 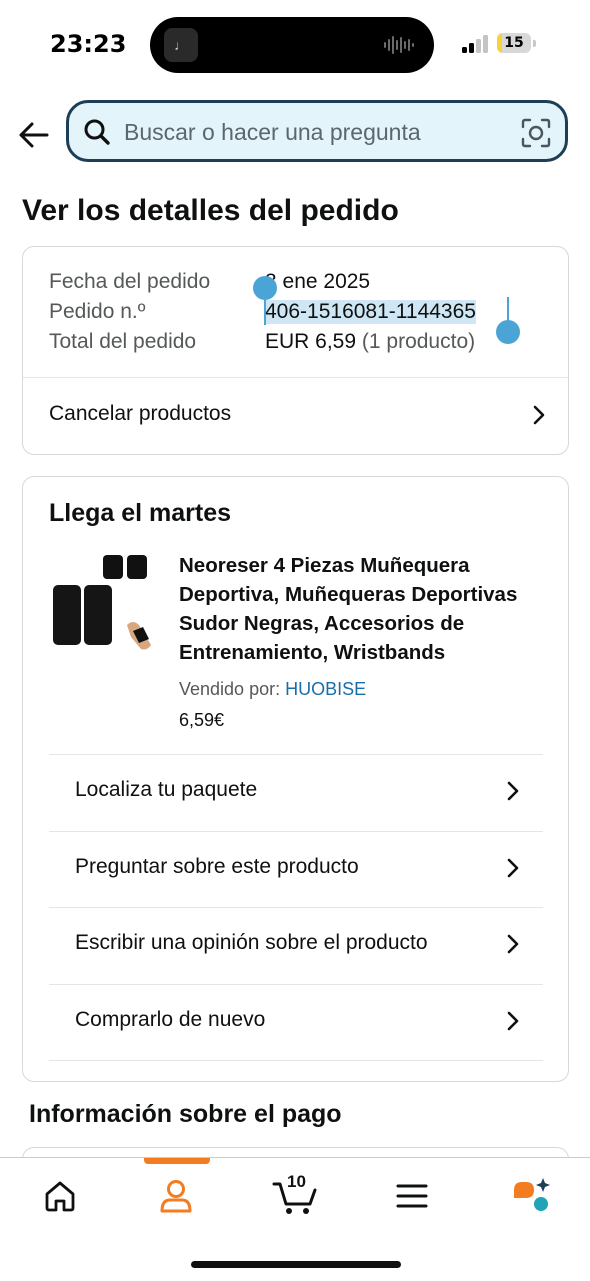 What do you see at coordinates (181, 45) in the screenshot?
I see `music-app-icon: ♩` at bounding box center [181, 45].